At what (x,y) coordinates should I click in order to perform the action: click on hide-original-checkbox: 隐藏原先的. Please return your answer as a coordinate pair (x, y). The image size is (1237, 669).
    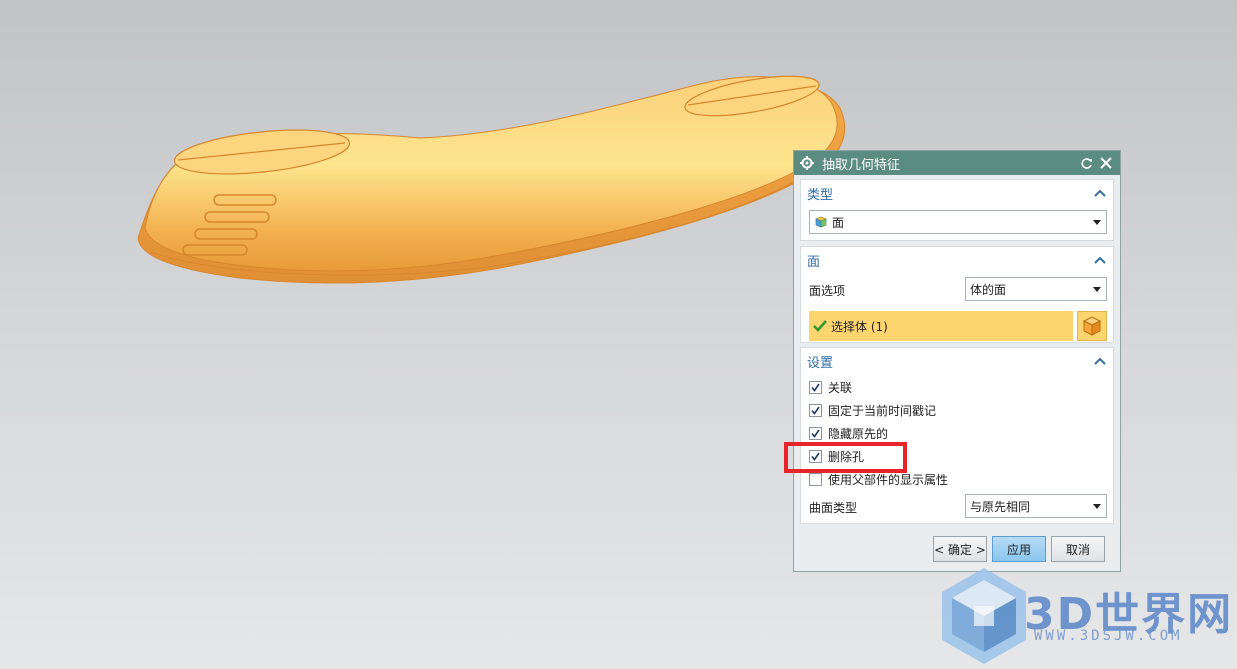
    Looking at the image, I should click on (848, 433).